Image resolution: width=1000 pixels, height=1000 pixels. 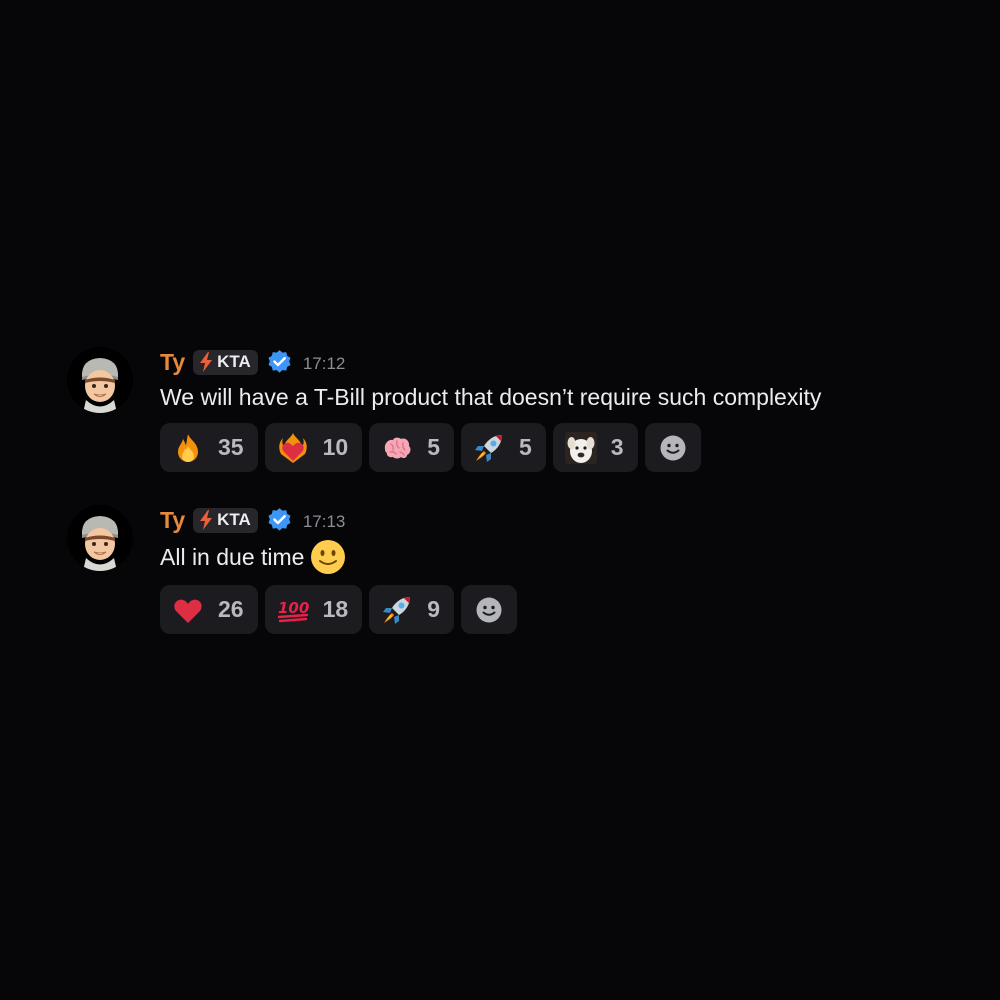 What do you see at coordinates (560, 609) in the screenshot?
I see `reactions-bar: 26 18 9` at bounding box center [560, 609].